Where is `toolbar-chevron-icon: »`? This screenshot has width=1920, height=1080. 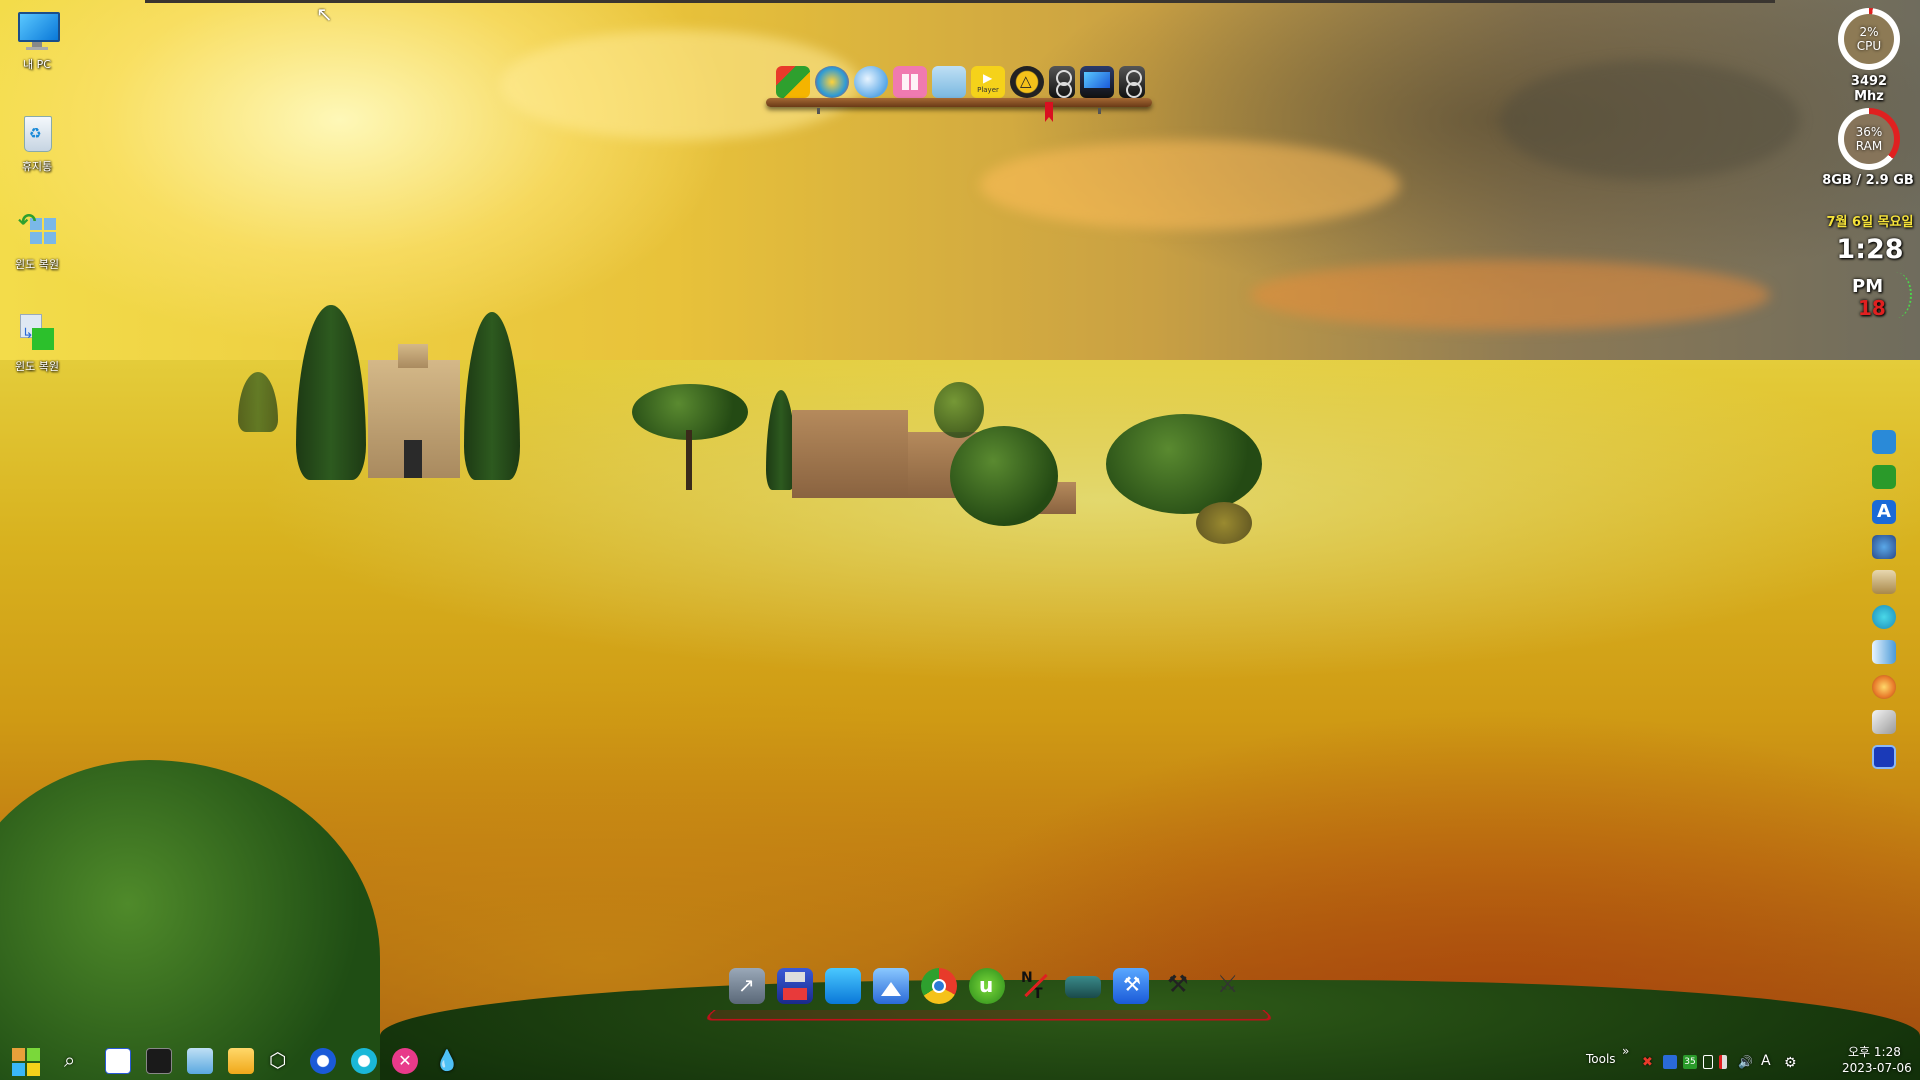
toolbar-chevron-icon: » is located at coordinates (1625, 1051).